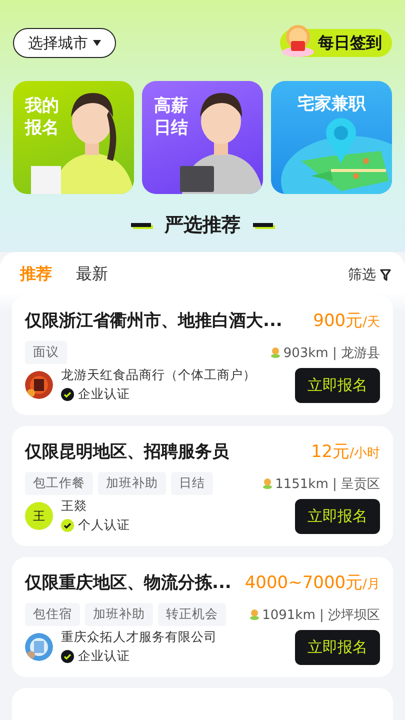 The width and height of the screenshot is (405, 720). What do you see at coordinates (127, 452) in the screenshot?
I see `job-title: 仅限昆明地区、招聘服务员` at bounding box center [127, 452].